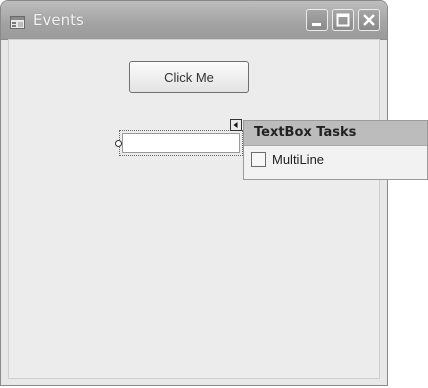 This screenshot has height=388, width=428. Describe the element at coordinates (17, 21) in the screenshot. I see `form-icon` at that location.